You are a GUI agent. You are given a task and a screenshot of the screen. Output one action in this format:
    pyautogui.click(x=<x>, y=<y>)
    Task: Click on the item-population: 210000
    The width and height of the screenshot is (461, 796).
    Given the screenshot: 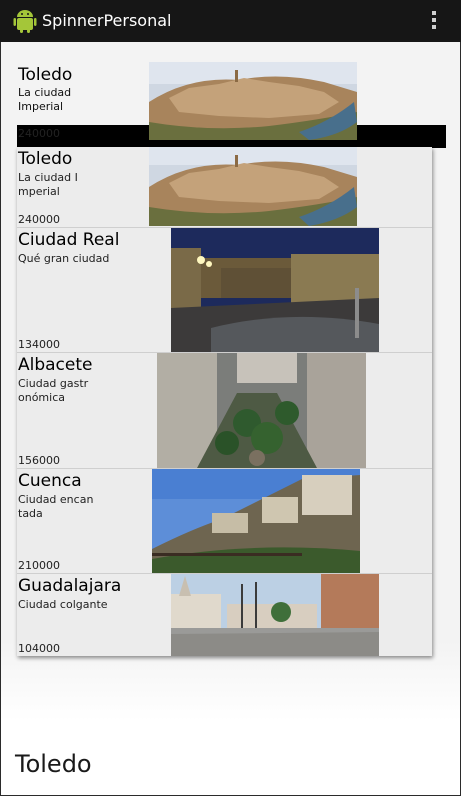 What is the action you would take?
    pyautogui.click(x=39, y=565)
    